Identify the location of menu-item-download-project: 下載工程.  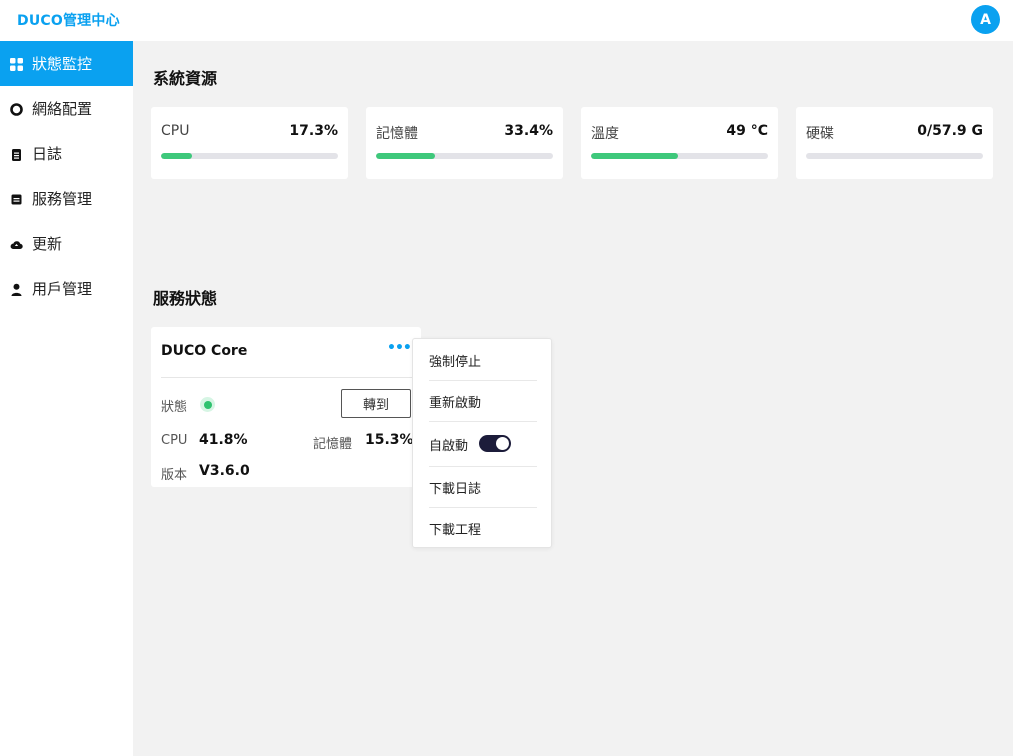
(455, 528).